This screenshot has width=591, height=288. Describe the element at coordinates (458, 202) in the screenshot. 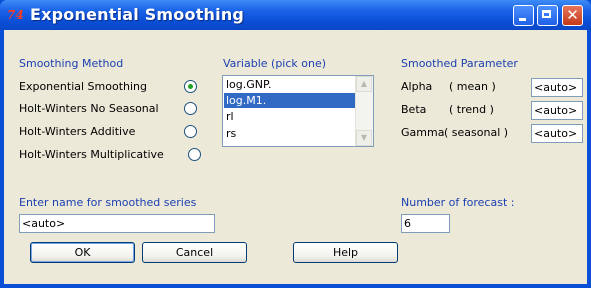

I see `forecast-label: Number of forecast :` at that location.